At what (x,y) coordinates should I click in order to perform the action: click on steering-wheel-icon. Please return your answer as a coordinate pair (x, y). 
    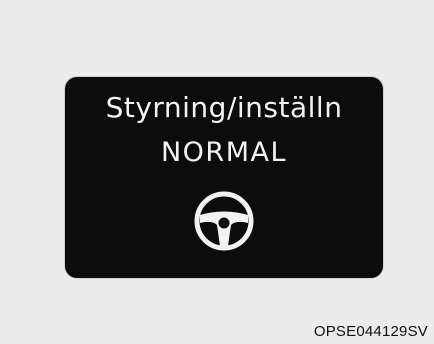
    Looking at the image, I should click on (224, 221).